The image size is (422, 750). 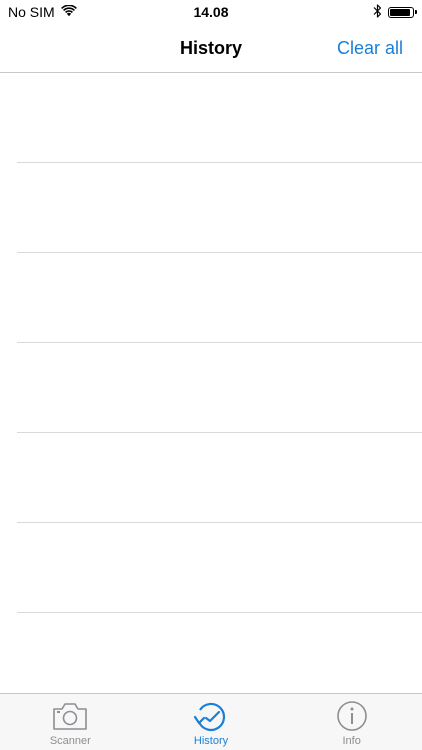 What do you see at coordinates (211, 48) in the screenshot?
I see `navigation-bar: History Clear all` at bounding box center [211, 48].